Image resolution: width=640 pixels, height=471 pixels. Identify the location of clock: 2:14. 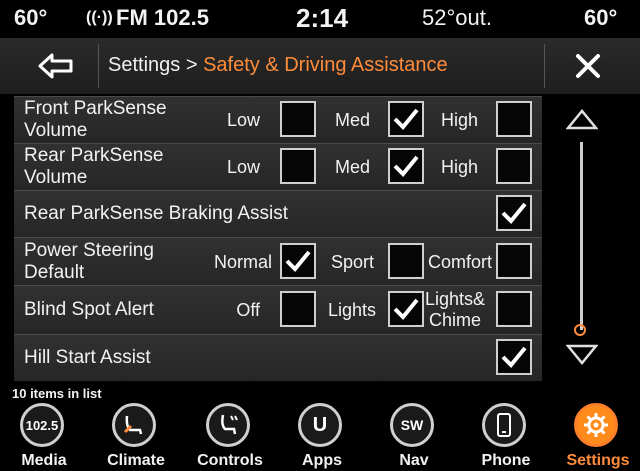
(322, 18).